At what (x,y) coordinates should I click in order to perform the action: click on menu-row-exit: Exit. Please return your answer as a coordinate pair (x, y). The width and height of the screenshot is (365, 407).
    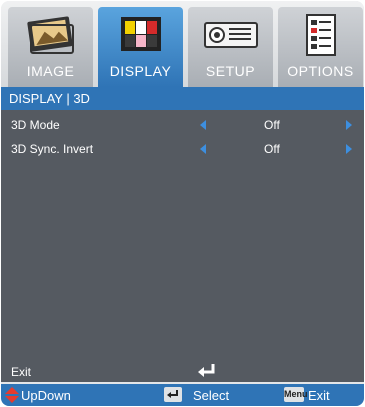
    Looking at the image, I should click on (182, 370).